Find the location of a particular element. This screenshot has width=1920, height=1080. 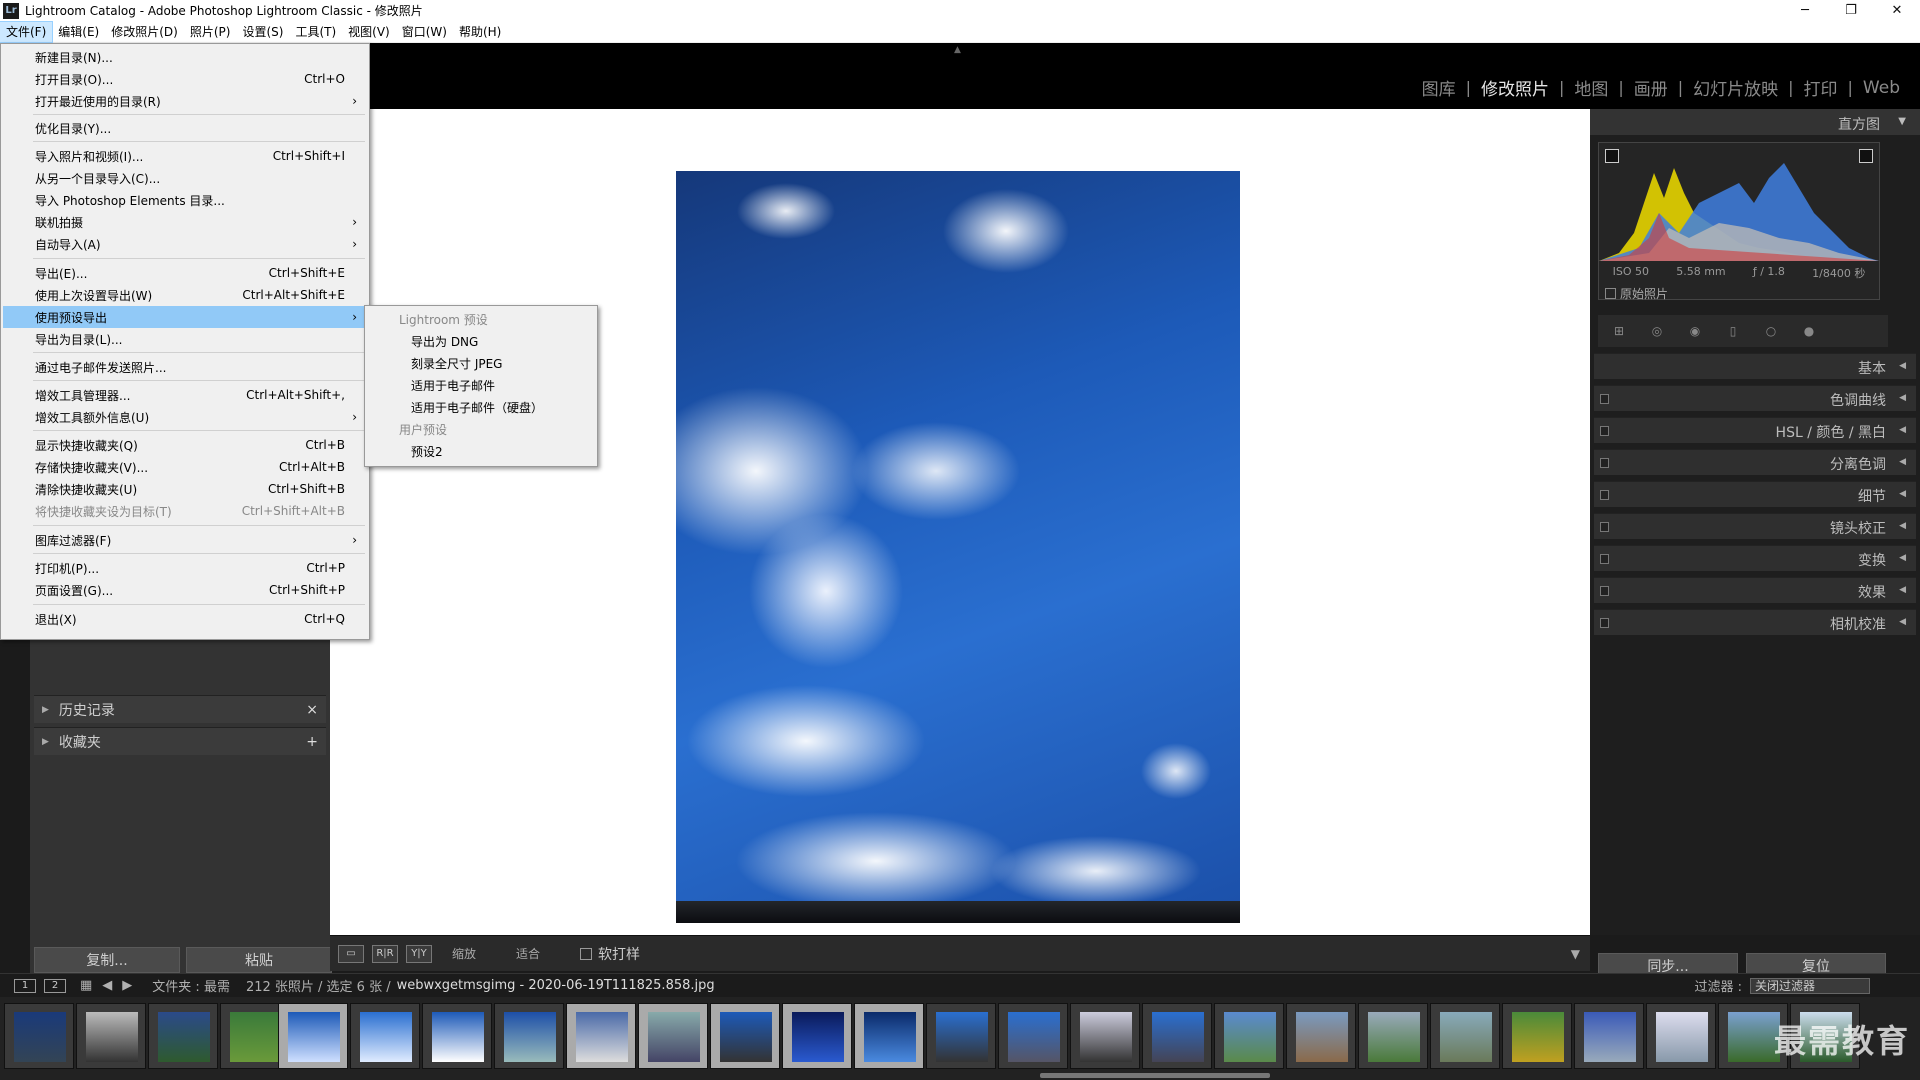

module-slideshow: 幻灯片放映 is located at coordinates (1735, 87).